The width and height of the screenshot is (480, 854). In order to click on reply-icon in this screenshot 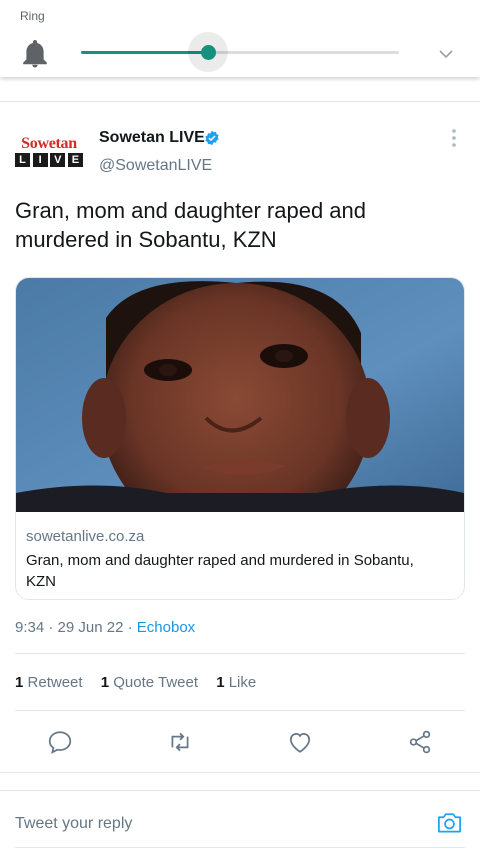, I will do `click(60, 742)`.